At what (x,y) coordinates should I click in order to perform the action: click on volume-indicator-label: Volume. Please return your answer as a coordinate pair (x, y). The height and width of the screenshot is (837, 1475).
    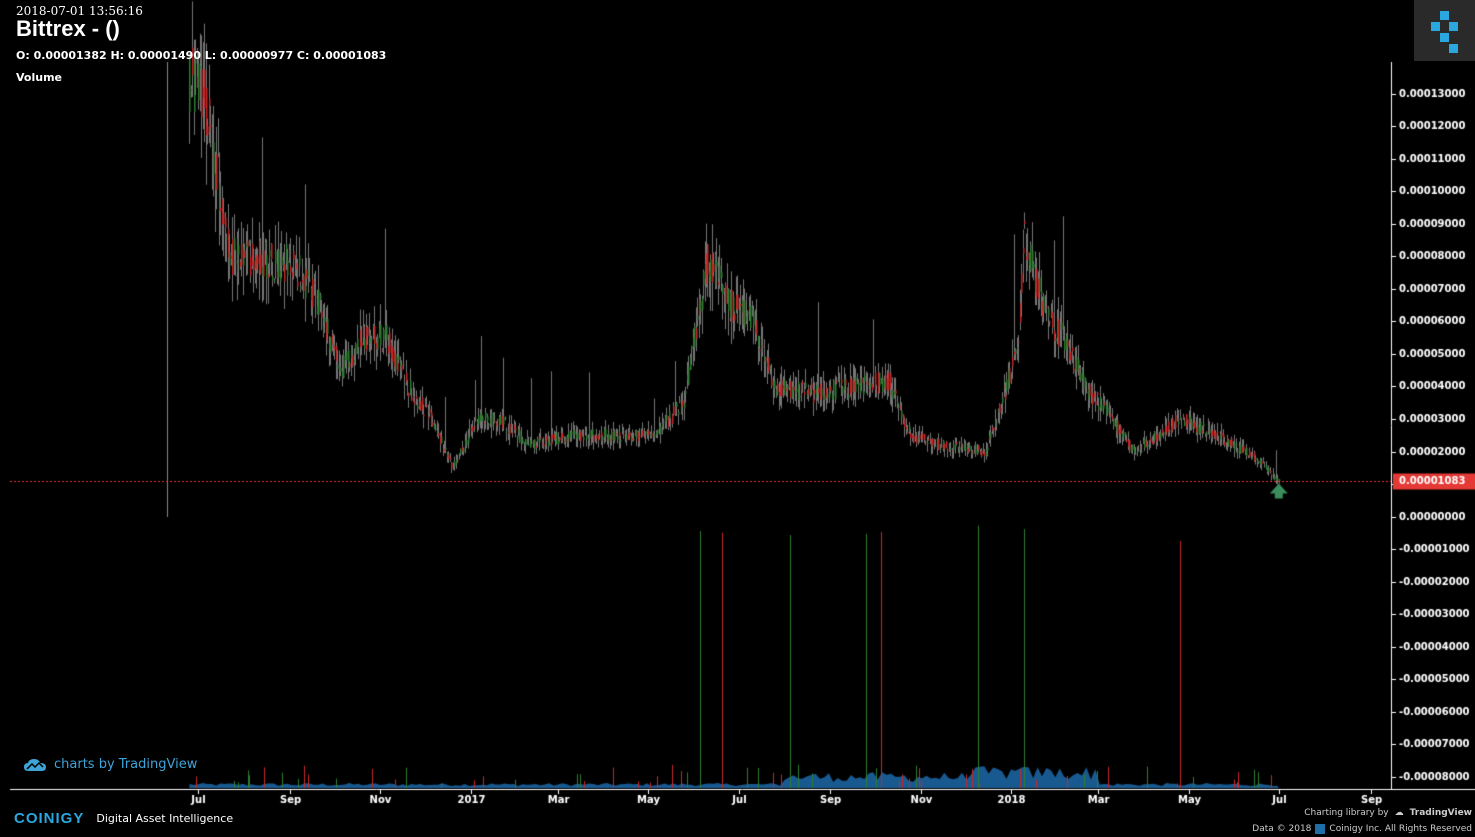
    Looking at the image, I should click on (39, 77).